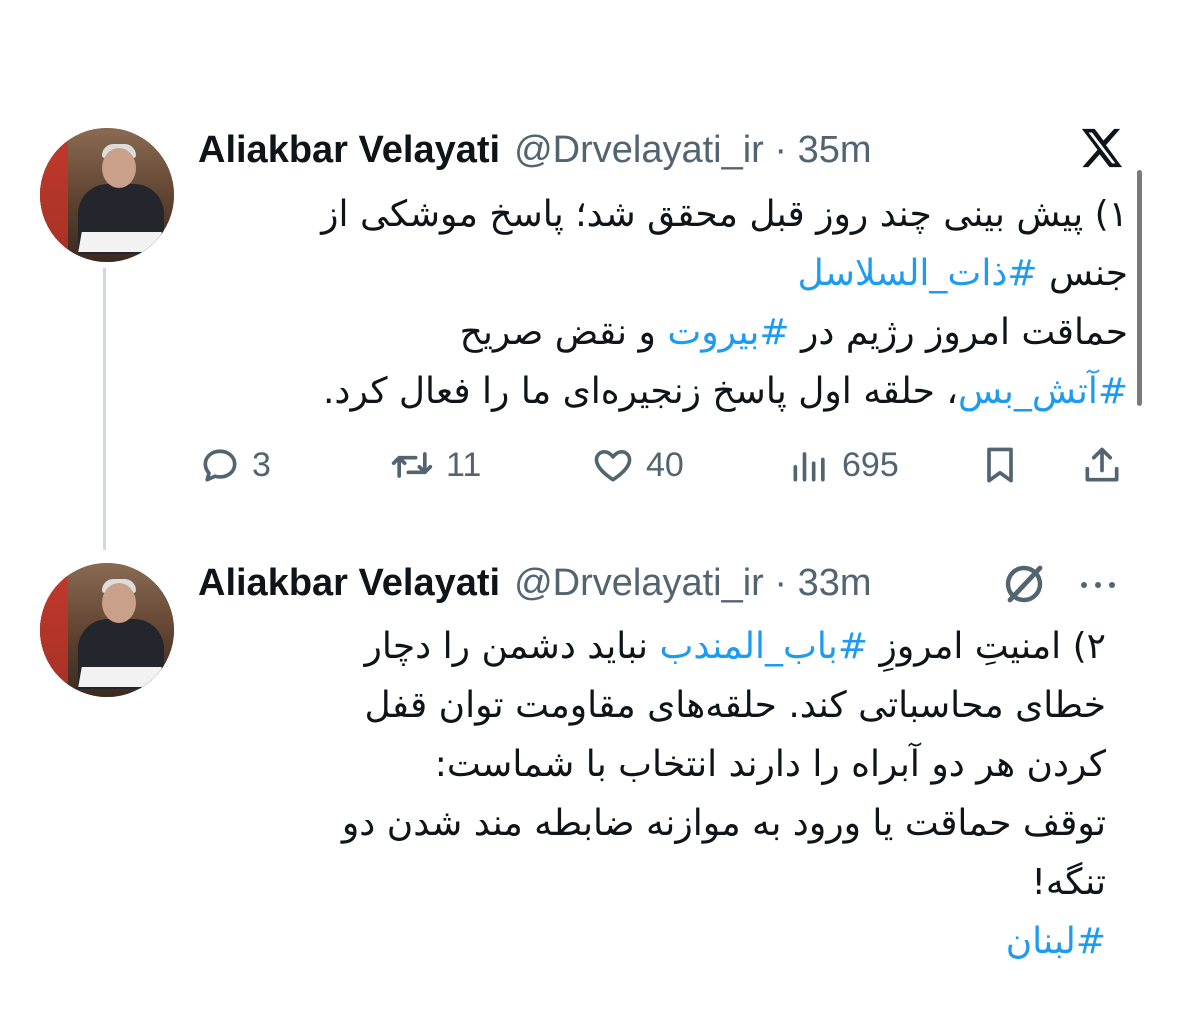  I want to click on author-handle-time: @Drvelayati_ir · 33m, so click(692, 583).